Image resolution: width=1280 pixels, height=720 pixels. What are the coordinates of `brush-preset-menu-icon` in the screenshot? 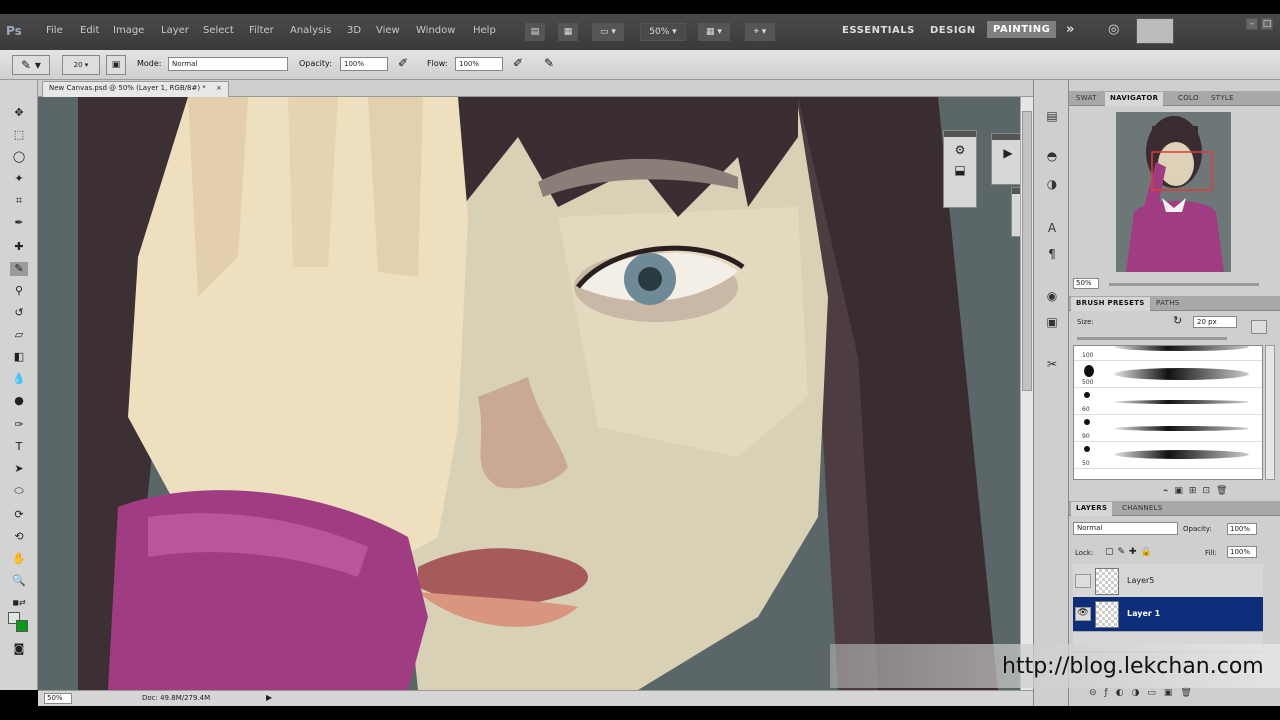 It's located at (1259, 327).